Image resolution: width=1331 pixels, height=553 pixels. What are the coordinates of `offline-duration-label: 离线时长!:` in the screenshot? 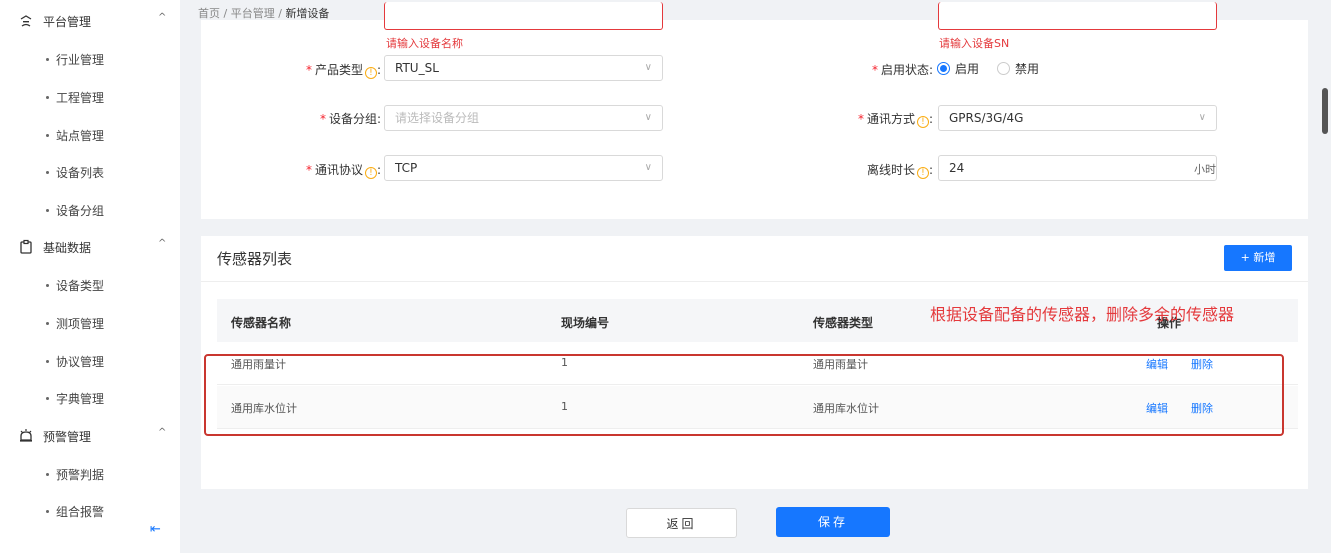 It's located at (892, 170).